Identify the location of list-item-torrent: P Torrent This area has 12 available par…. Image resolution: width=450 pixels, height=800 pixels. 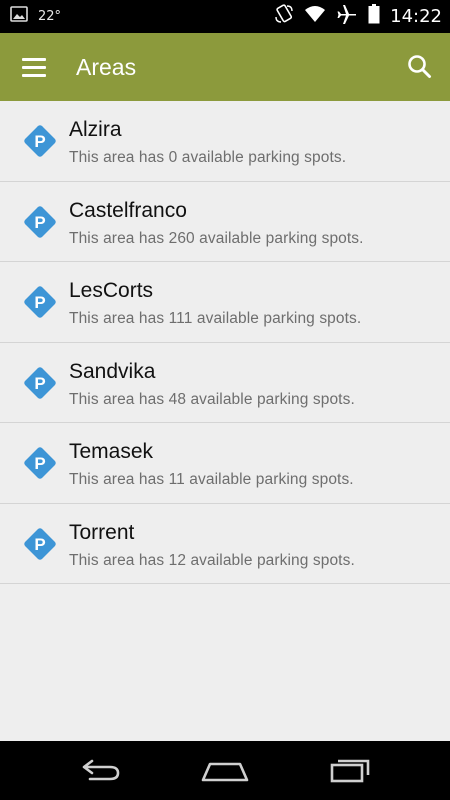
(225, 544).